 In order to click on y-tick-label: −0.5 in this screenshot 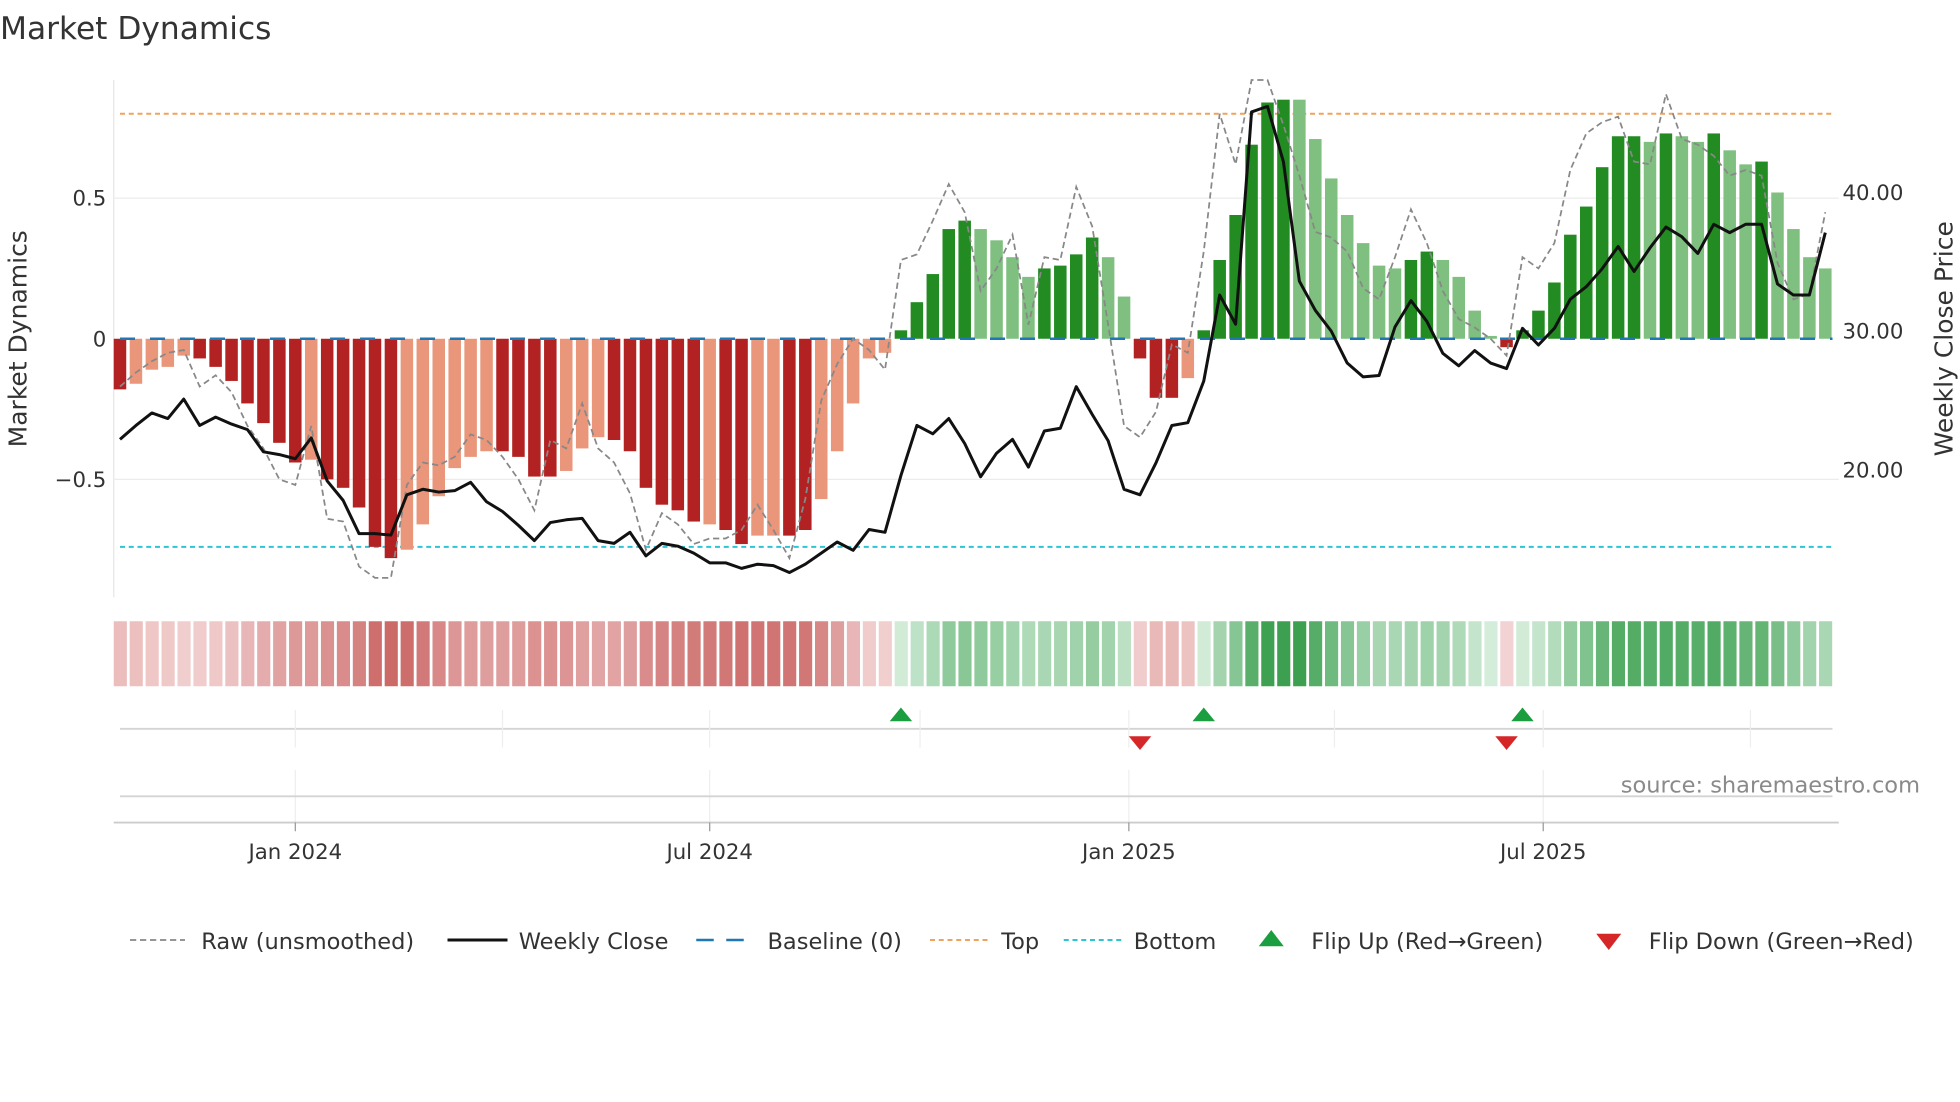, I will do `click(81, 480)`.